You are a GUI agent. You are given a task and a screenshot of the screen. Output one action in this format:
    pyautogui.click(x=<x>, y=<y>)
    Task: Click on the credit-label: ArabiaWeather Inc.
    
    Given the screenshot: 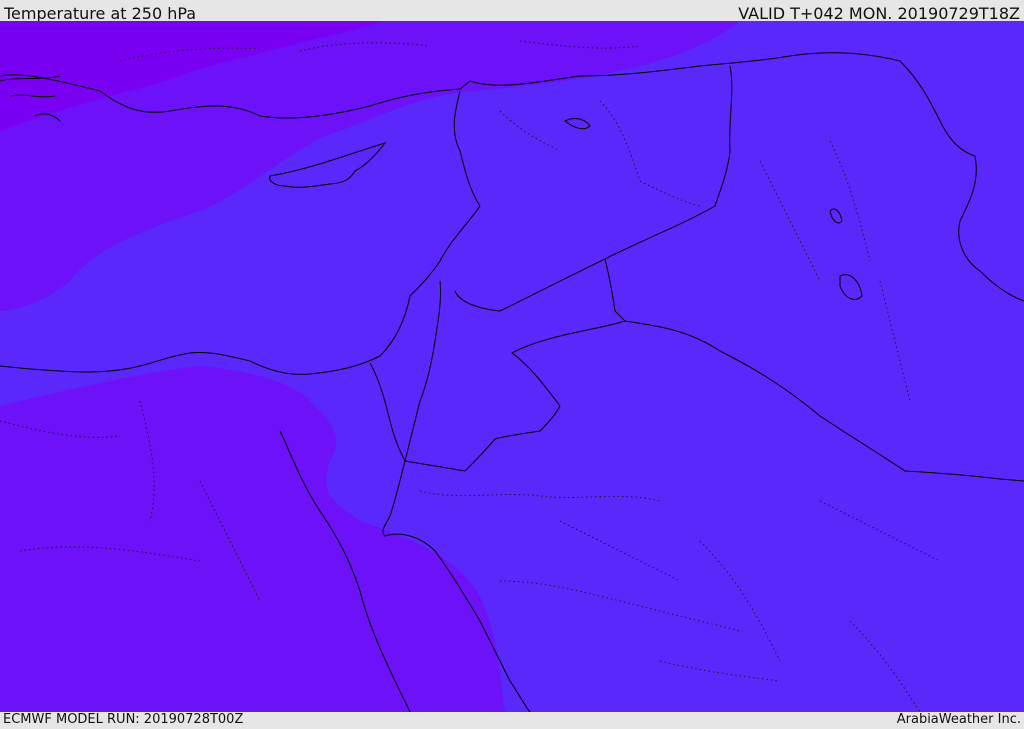 What is the action you would take?
    pyautogui.click(x=958, y=719)
    